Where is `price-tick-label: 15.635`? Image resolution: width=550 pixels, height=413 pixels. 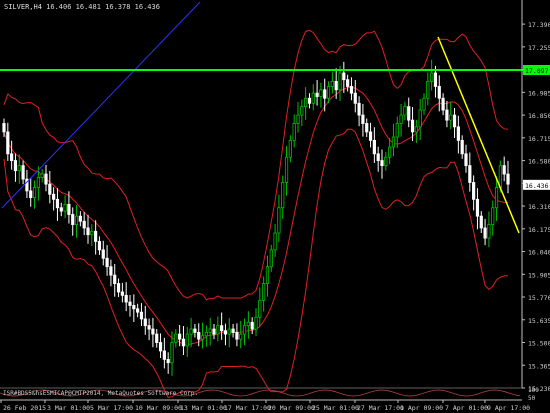
price-tick-label: 15.635 is located at coordinates (539, 321).